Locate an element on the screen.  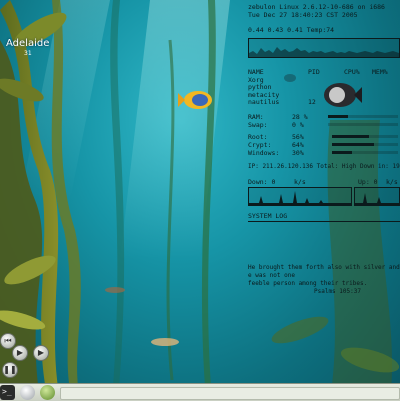
next-button: ▶ is located at coordinates (41, 353).